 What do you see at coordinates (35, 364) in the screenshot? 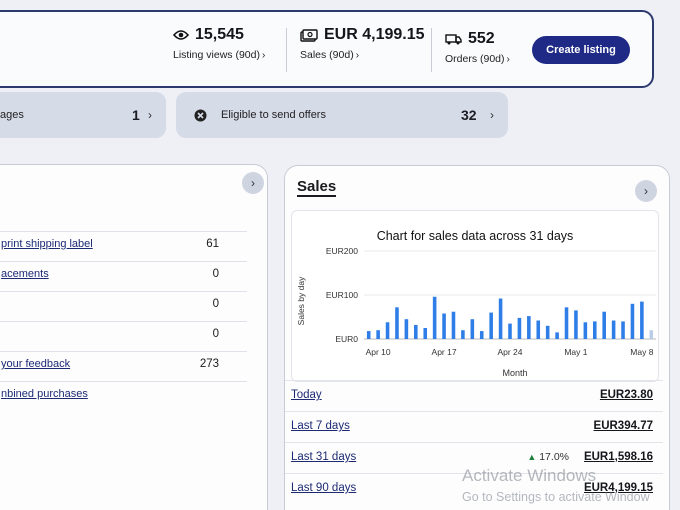
I see `task-label: your feedback` at bounding box center [35, 364].